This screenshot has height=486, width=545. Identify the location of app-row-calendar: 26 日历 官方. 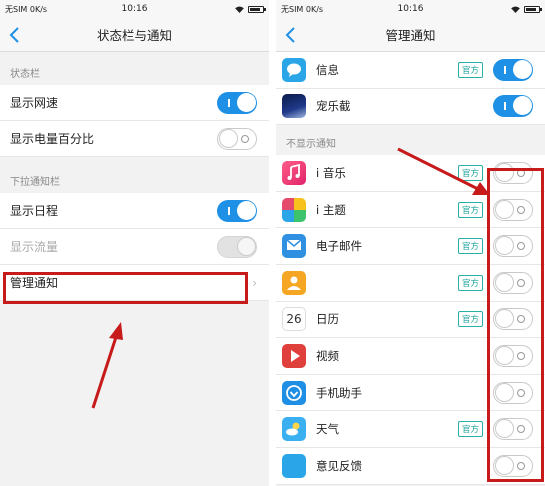
(410, 320).